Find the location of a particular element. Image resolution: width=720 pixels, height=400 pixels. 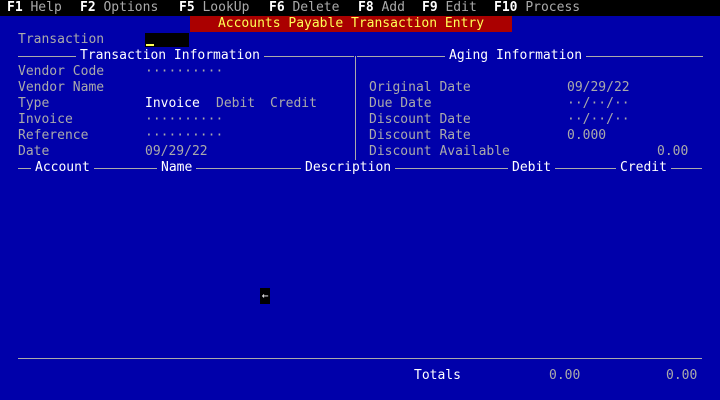

menu-key: F2 is located at coordinates (88, 7).